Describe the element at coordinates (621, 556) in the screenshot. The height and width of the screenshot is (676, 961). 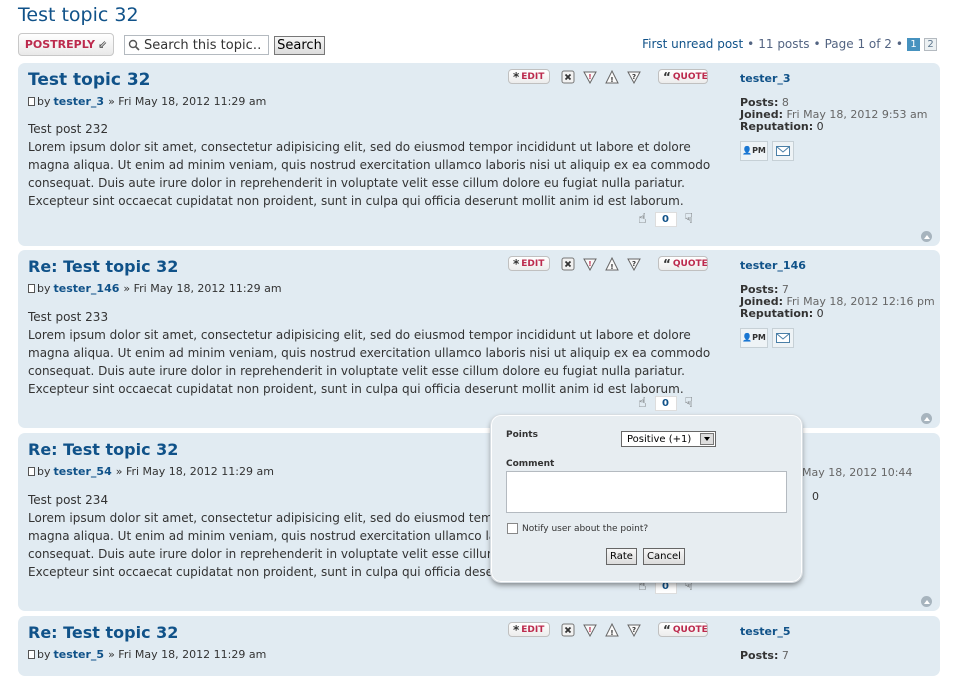
I see `rate-button: Rate` at that location.